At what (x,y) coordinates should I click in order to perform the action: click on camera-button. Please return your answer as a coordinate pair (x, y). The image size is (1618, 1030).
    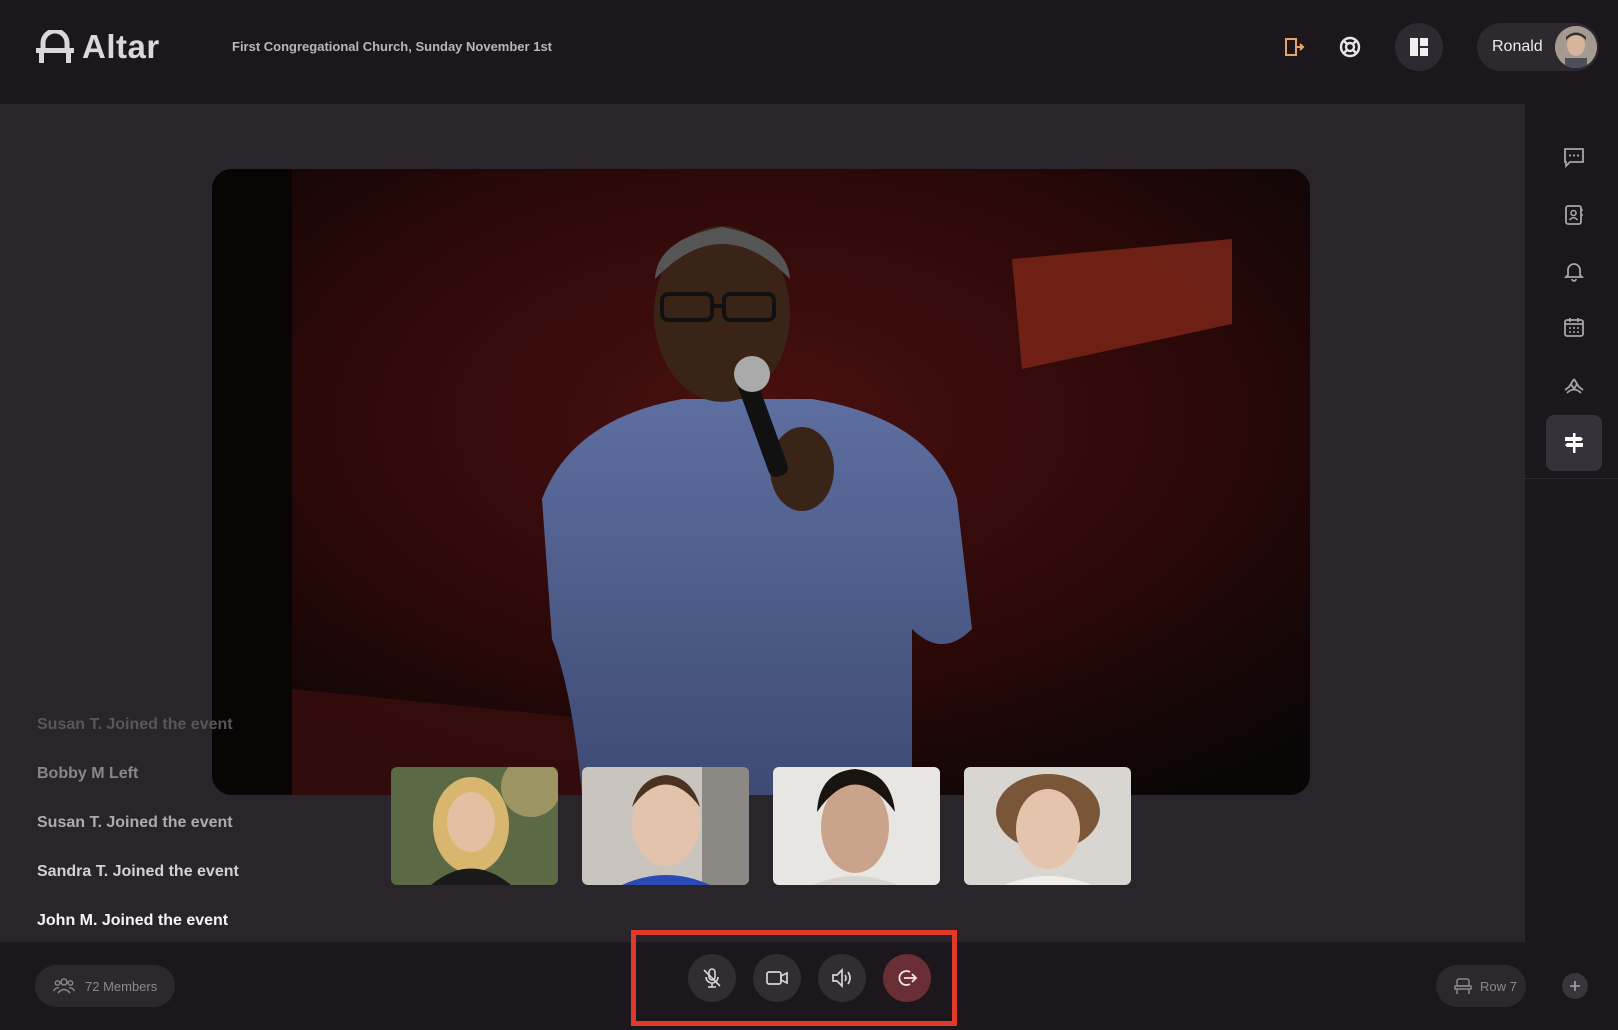
    Looking at the image, I should click on (777, 978).